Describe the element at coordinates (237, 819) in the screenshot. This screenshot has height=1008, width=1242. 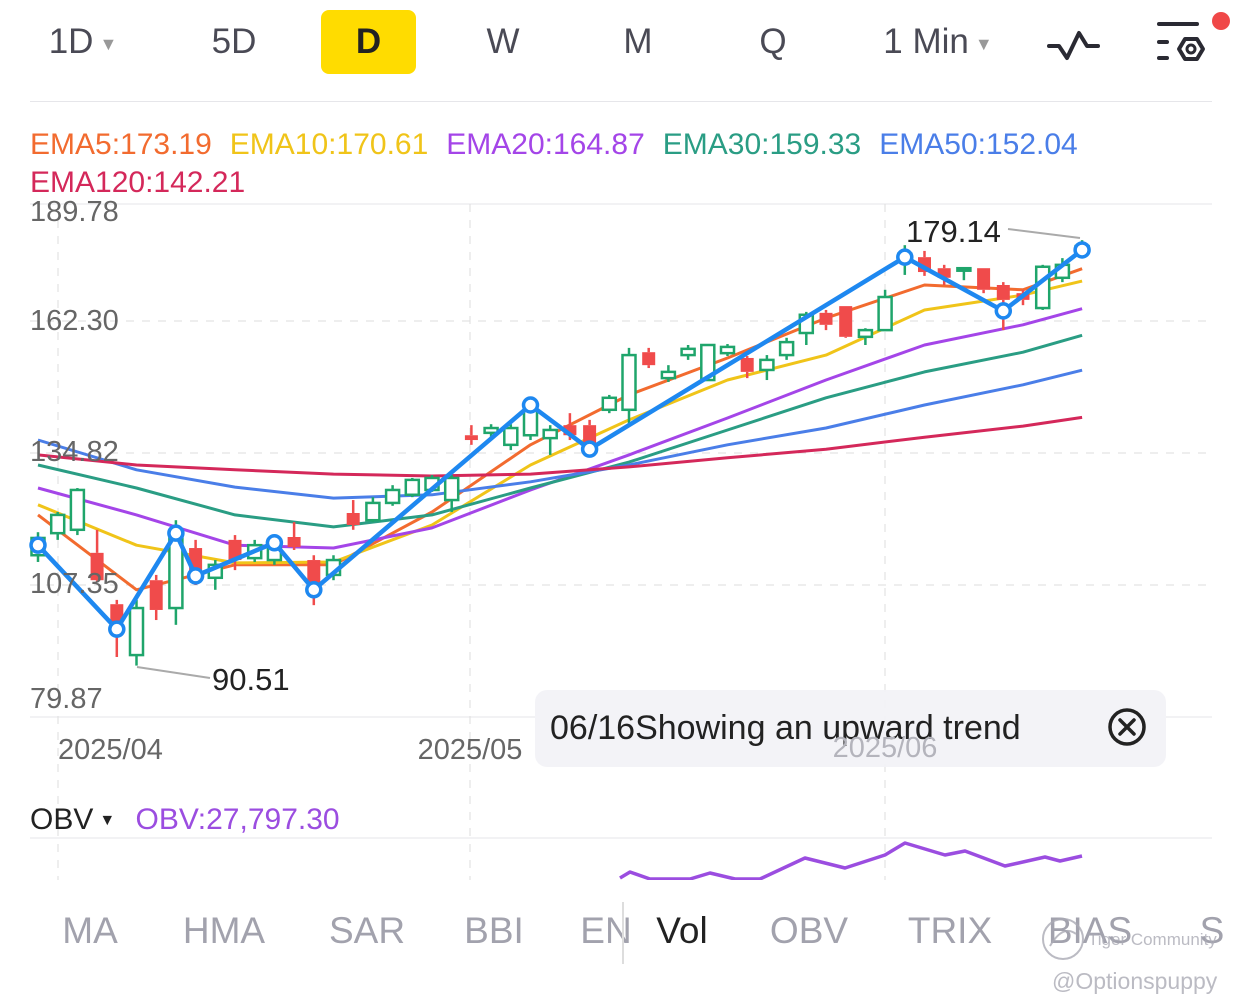
I see `obv-value: OBV:27,797.30` at that location.